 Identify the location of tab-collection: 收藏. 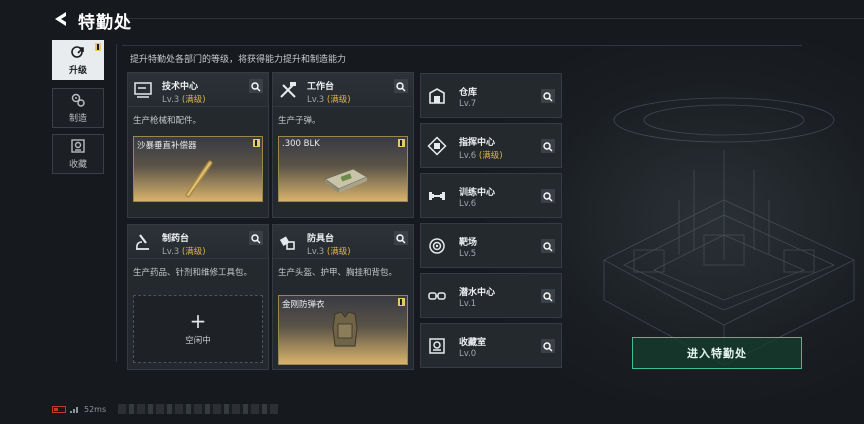
(78, 154).